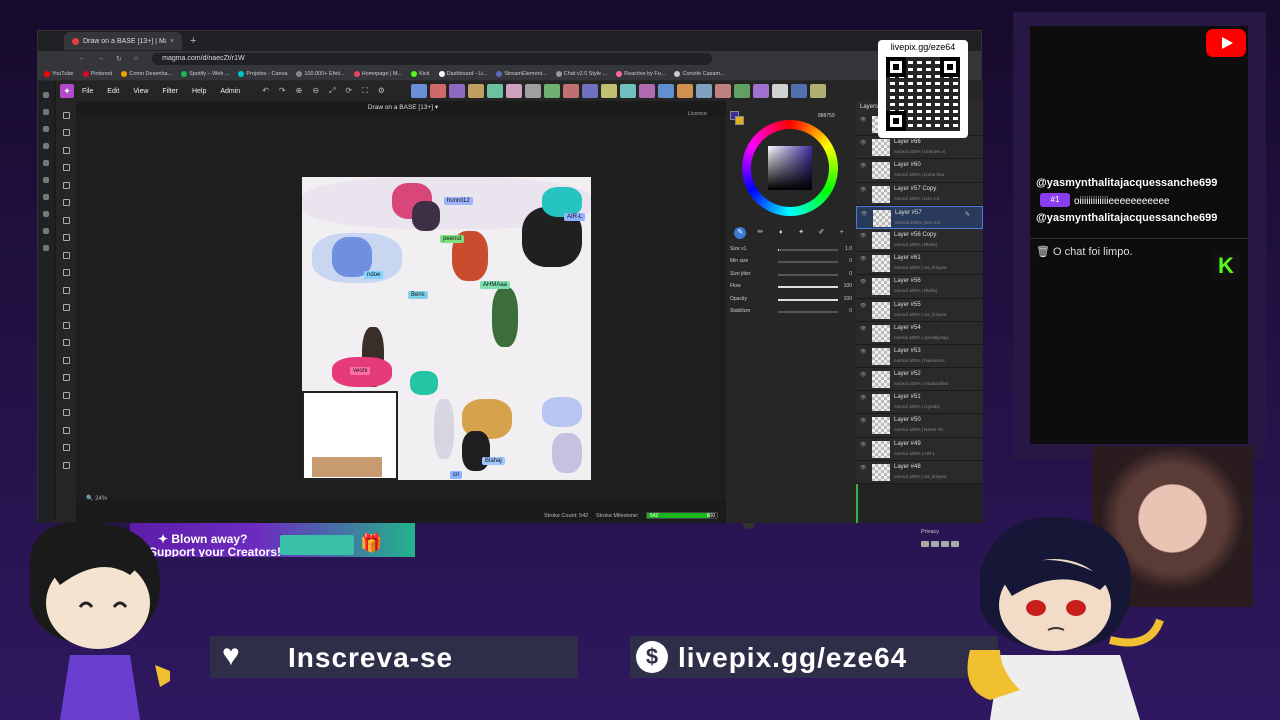  What do you see at coordinates (262, 73) in the screenshot?
I see `bookmark-item: Projetos - Canva` at bounding box center [262, 73].